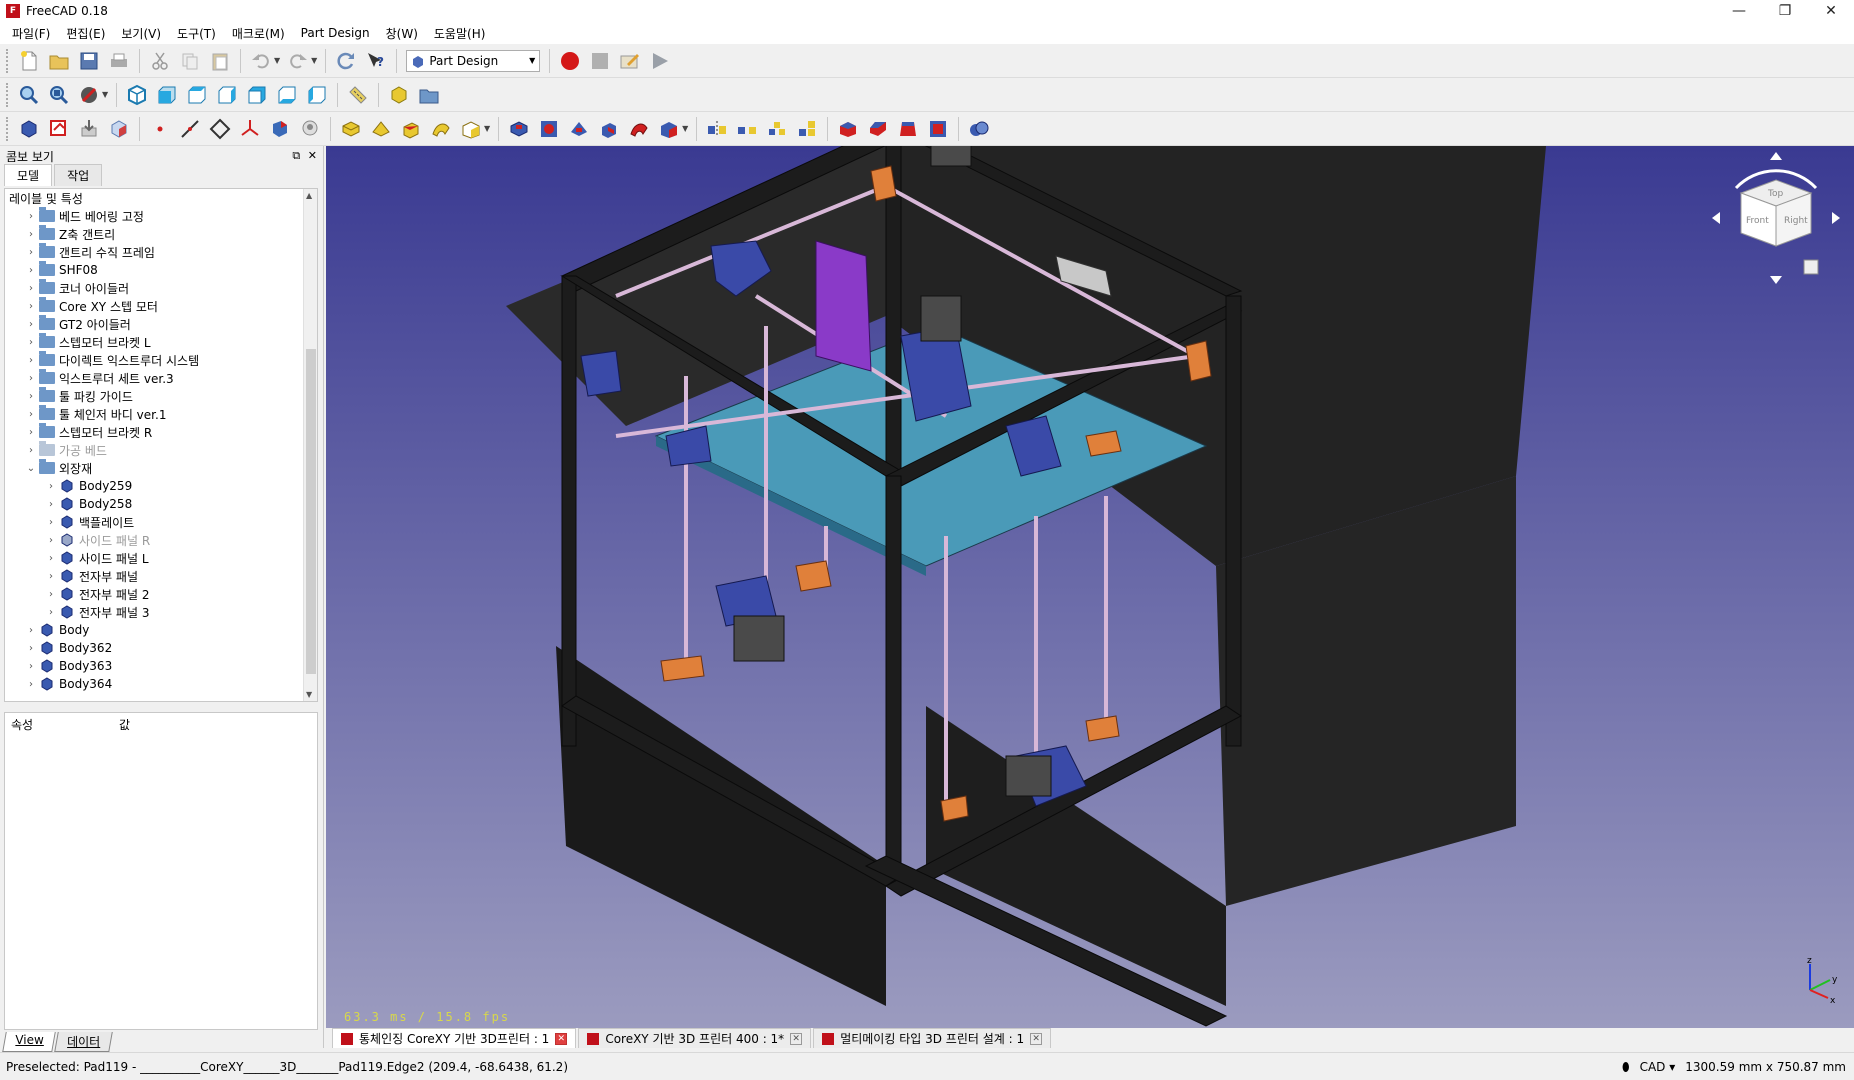  I want to click on view-front-icon, so click(167, 95).